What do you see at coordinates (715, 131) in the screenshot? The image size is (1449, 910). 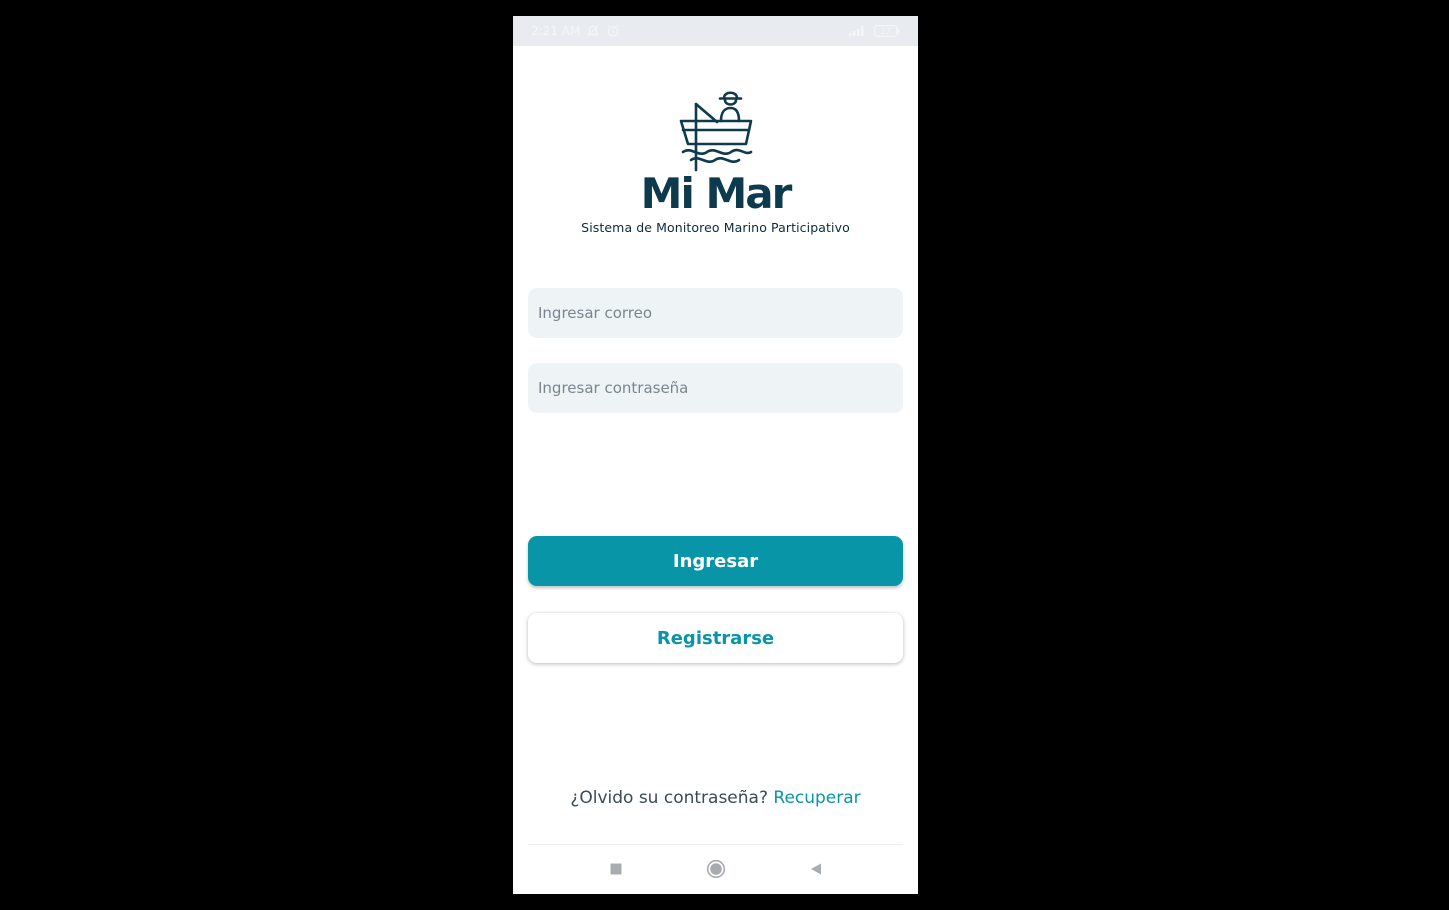 I see `fisherman-boat-icon` at bounding box center [715, 131].